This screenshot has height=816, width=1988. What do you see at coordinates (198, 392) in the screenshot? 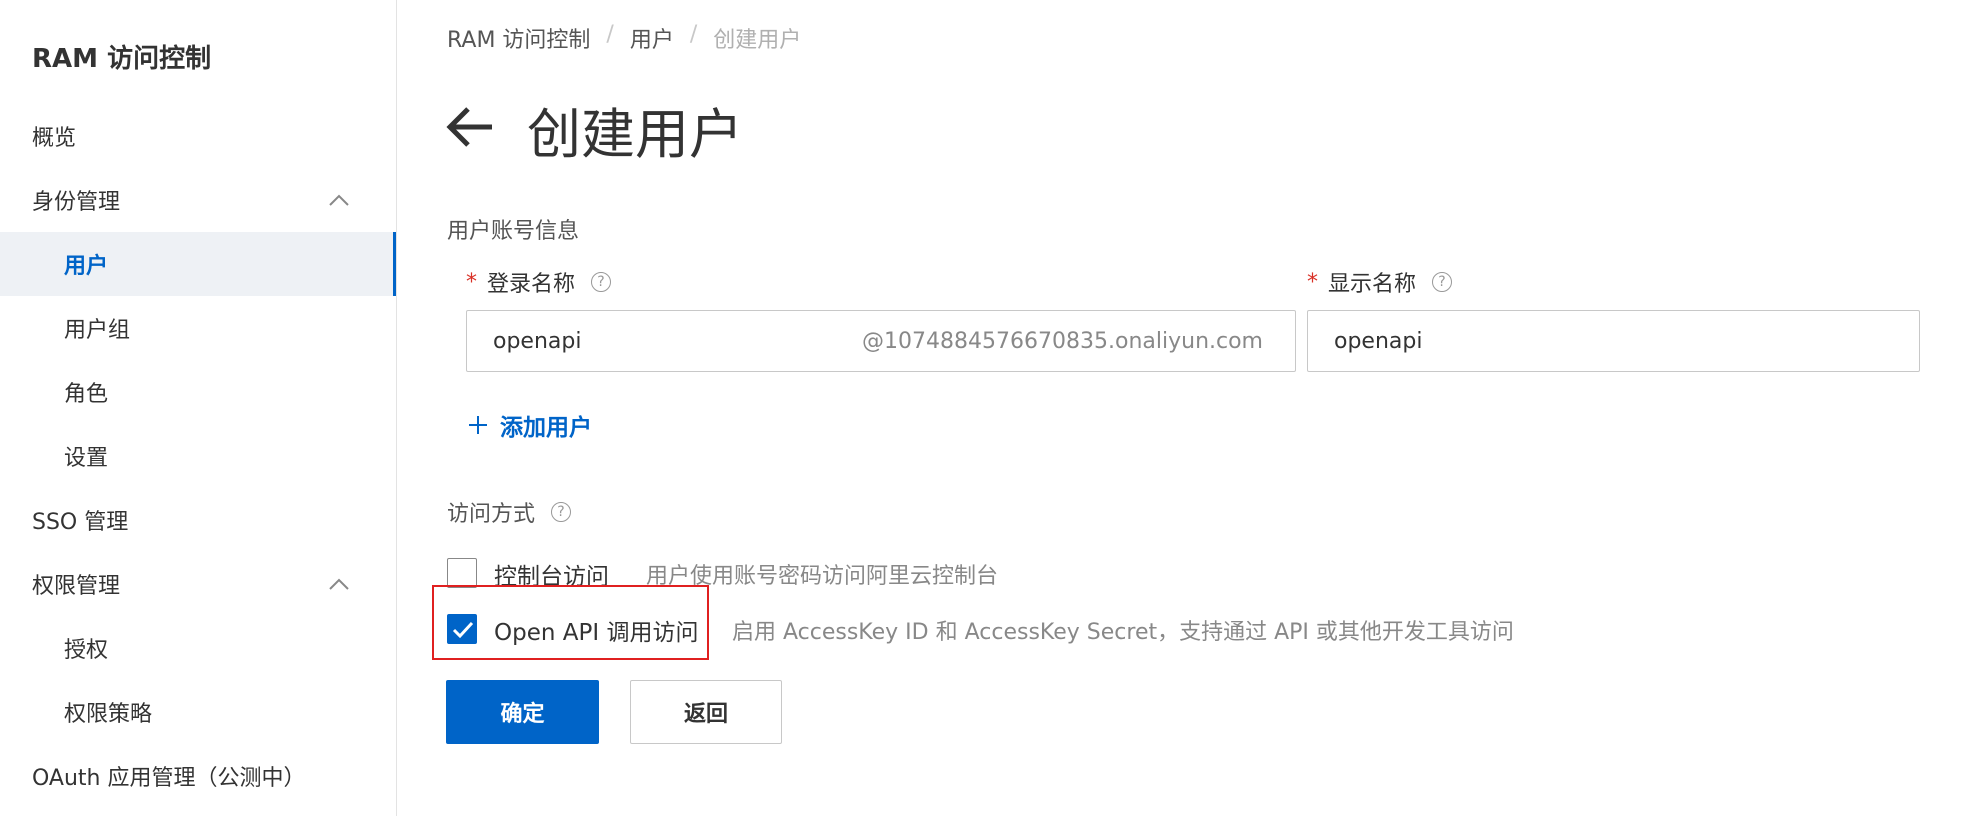
I see `sidebar-item-roles: 角色` at bounding box center [198, 392].